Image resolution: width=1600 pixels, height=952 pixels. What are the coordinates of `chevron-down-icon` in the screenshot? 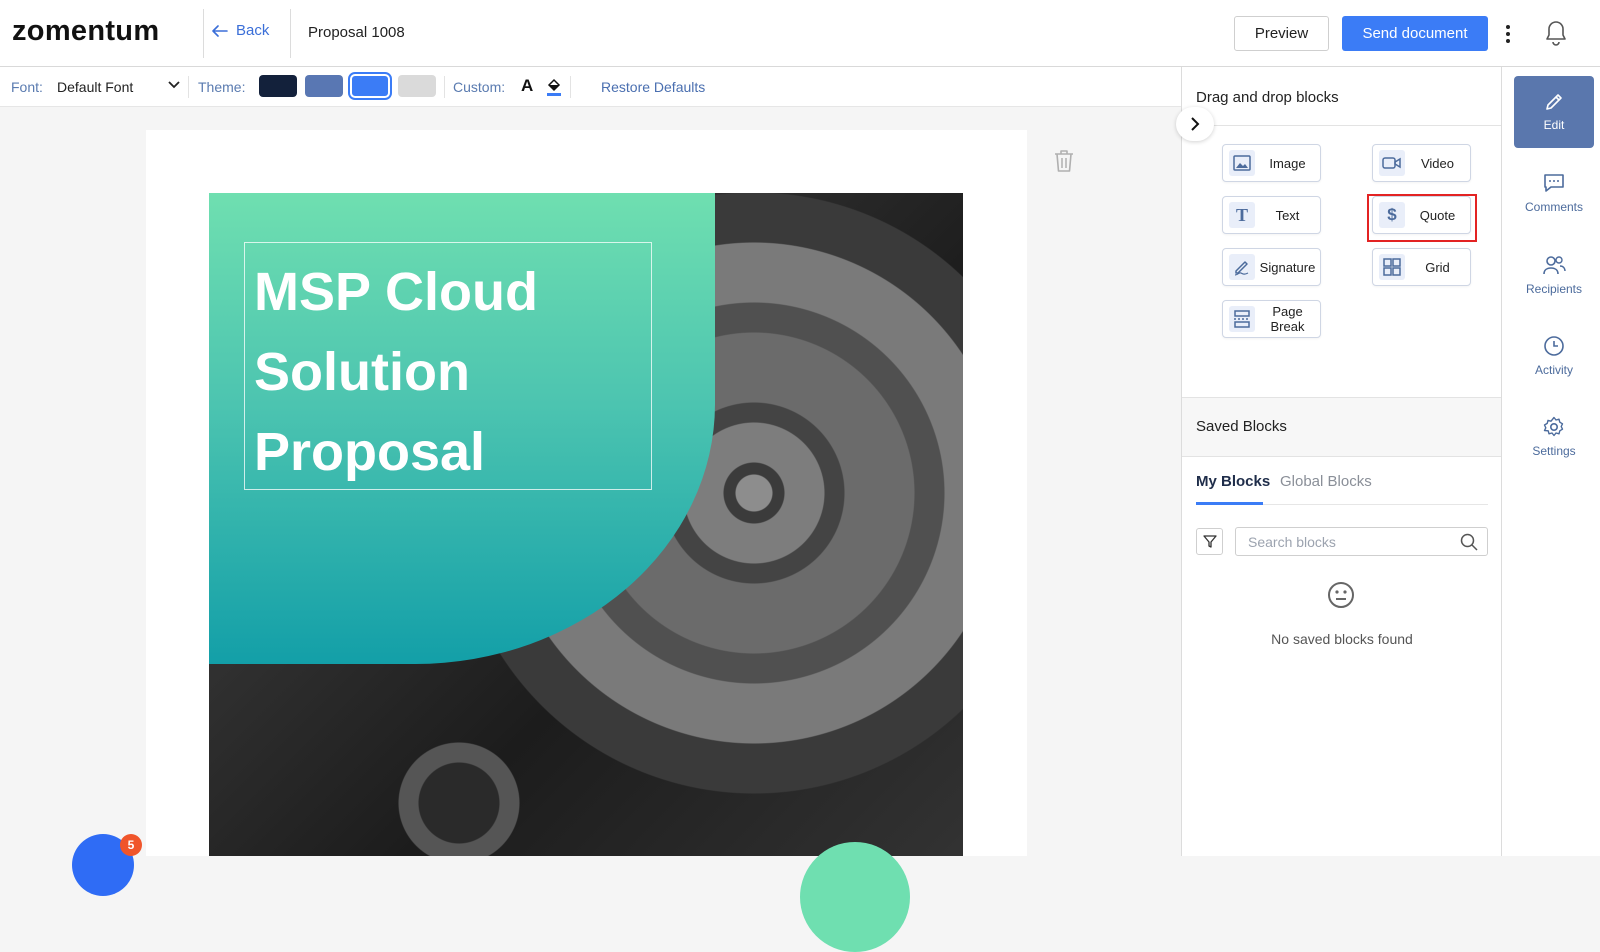 It's located at (174, 85).